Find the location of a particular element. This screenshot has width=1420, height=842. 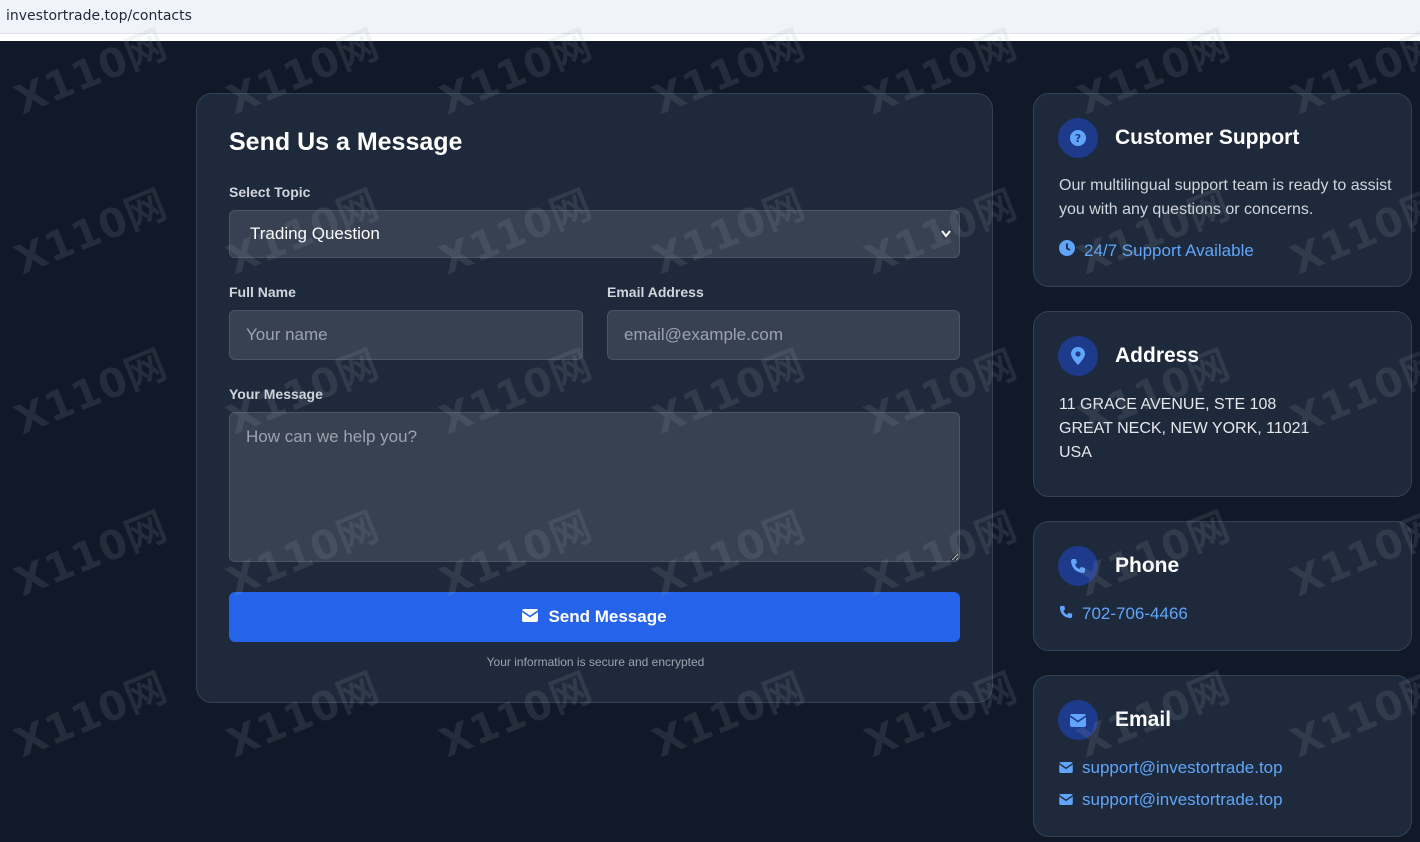

question-icon: ? is located at coordinates (1078, 138).